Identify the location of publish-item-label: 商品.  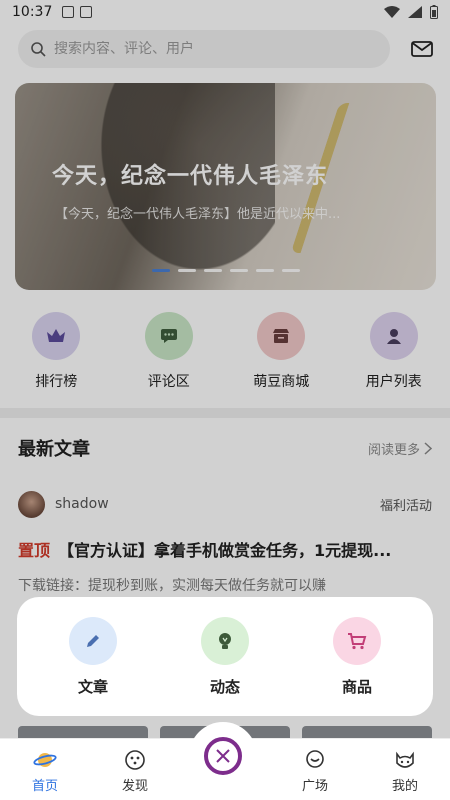
(356, 686).